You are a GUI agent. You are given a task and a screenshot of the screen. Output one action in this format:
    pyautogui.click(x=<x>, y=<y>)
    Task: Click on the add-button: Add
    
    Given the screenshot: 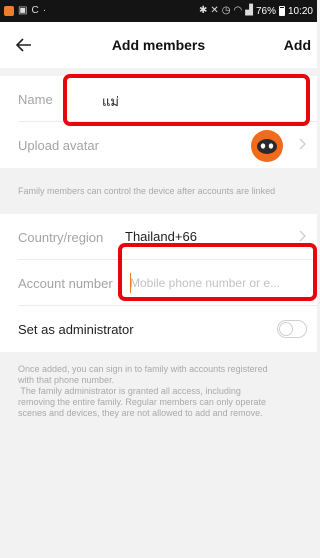 What is the action you would take?
    pyautogui.click(x=297, y=45)
    